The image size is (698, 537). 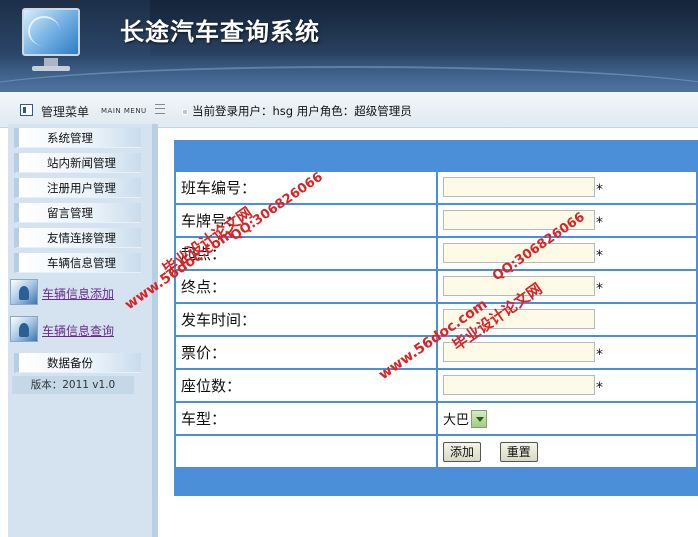 I want to click on menu-window-icon, so click(x=26, y=110).